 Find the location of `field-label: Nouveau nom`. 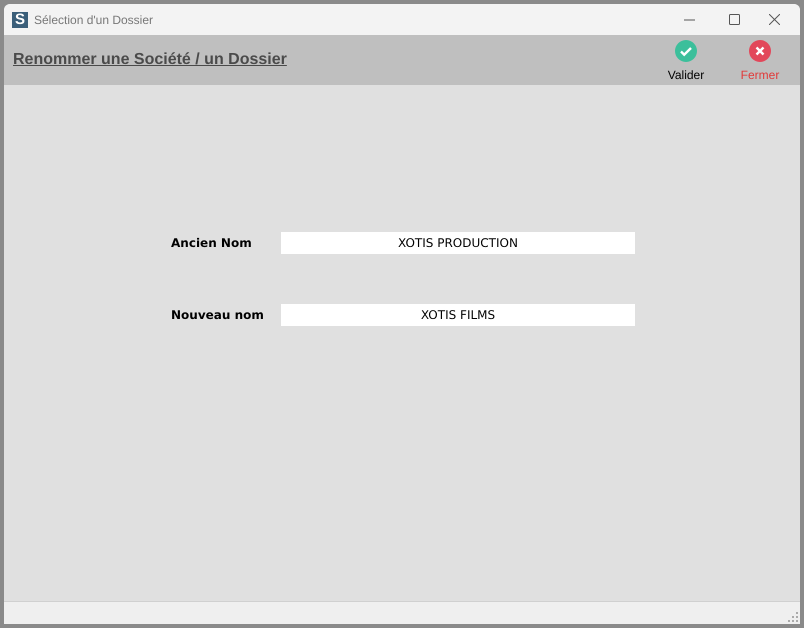

field-label: Nouveau nom is located at coordinates (218, 315).